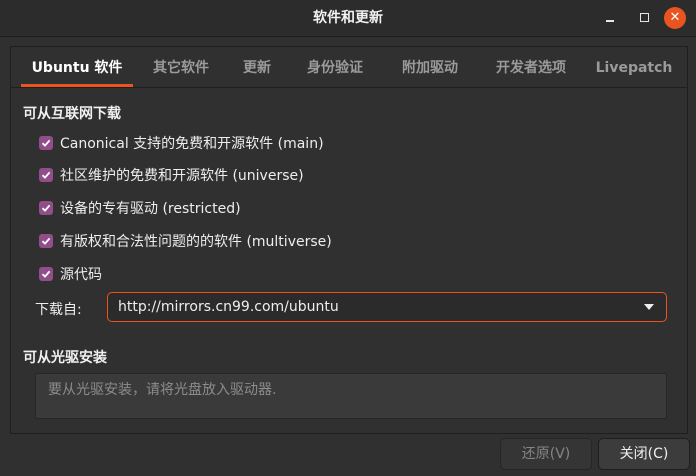 This screenshot has height=476, width=696. Describe the element at coordinates (610, 21) in the screenshot. I see `minimize-icon` at that location.